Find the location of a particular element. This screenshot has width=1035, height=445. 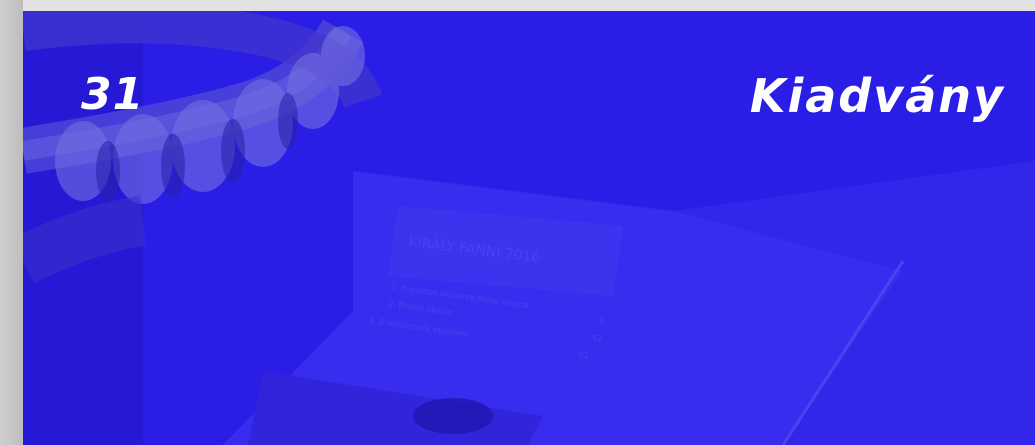

page-top-shadow is located at coordinates (517, 5).